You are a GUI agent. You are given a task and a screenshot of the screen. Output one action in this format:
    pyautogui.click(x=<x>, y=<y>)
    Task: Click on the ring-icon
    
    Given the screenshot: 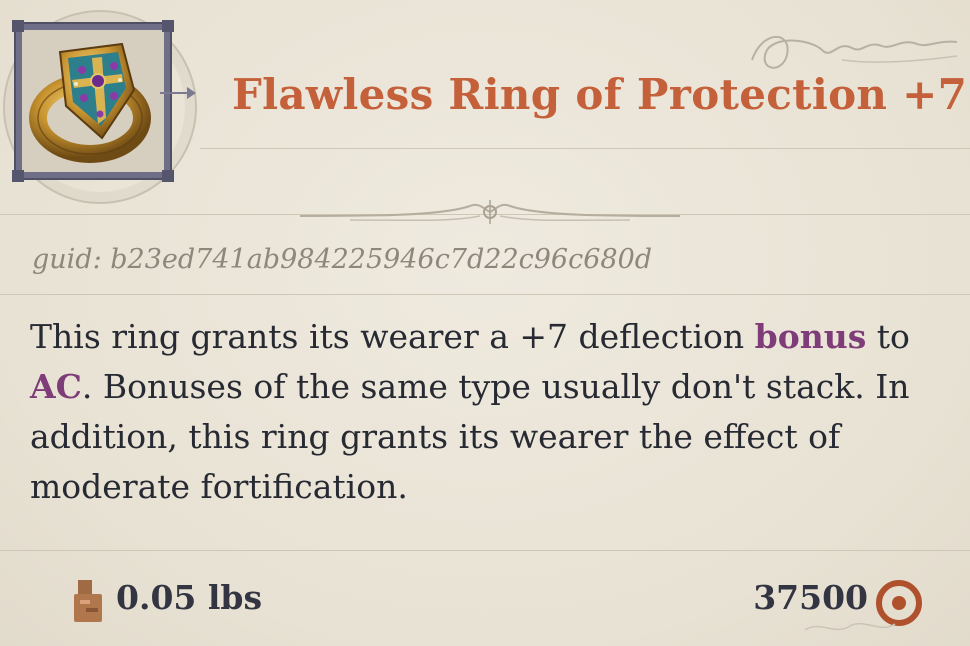 What is the action you would take?
    pyautogui.click(x=90, y=102)
    